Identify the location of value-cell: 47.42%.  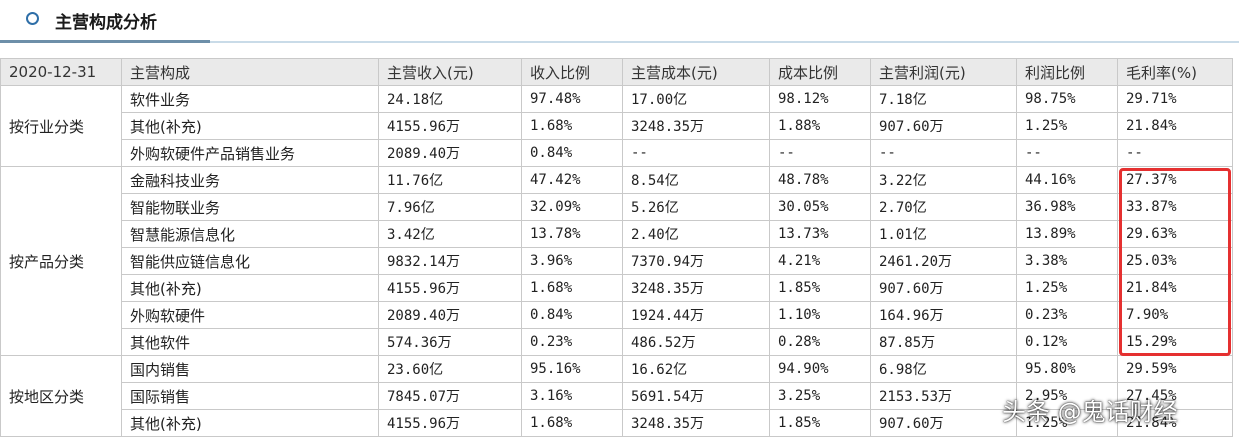
(572, 180).